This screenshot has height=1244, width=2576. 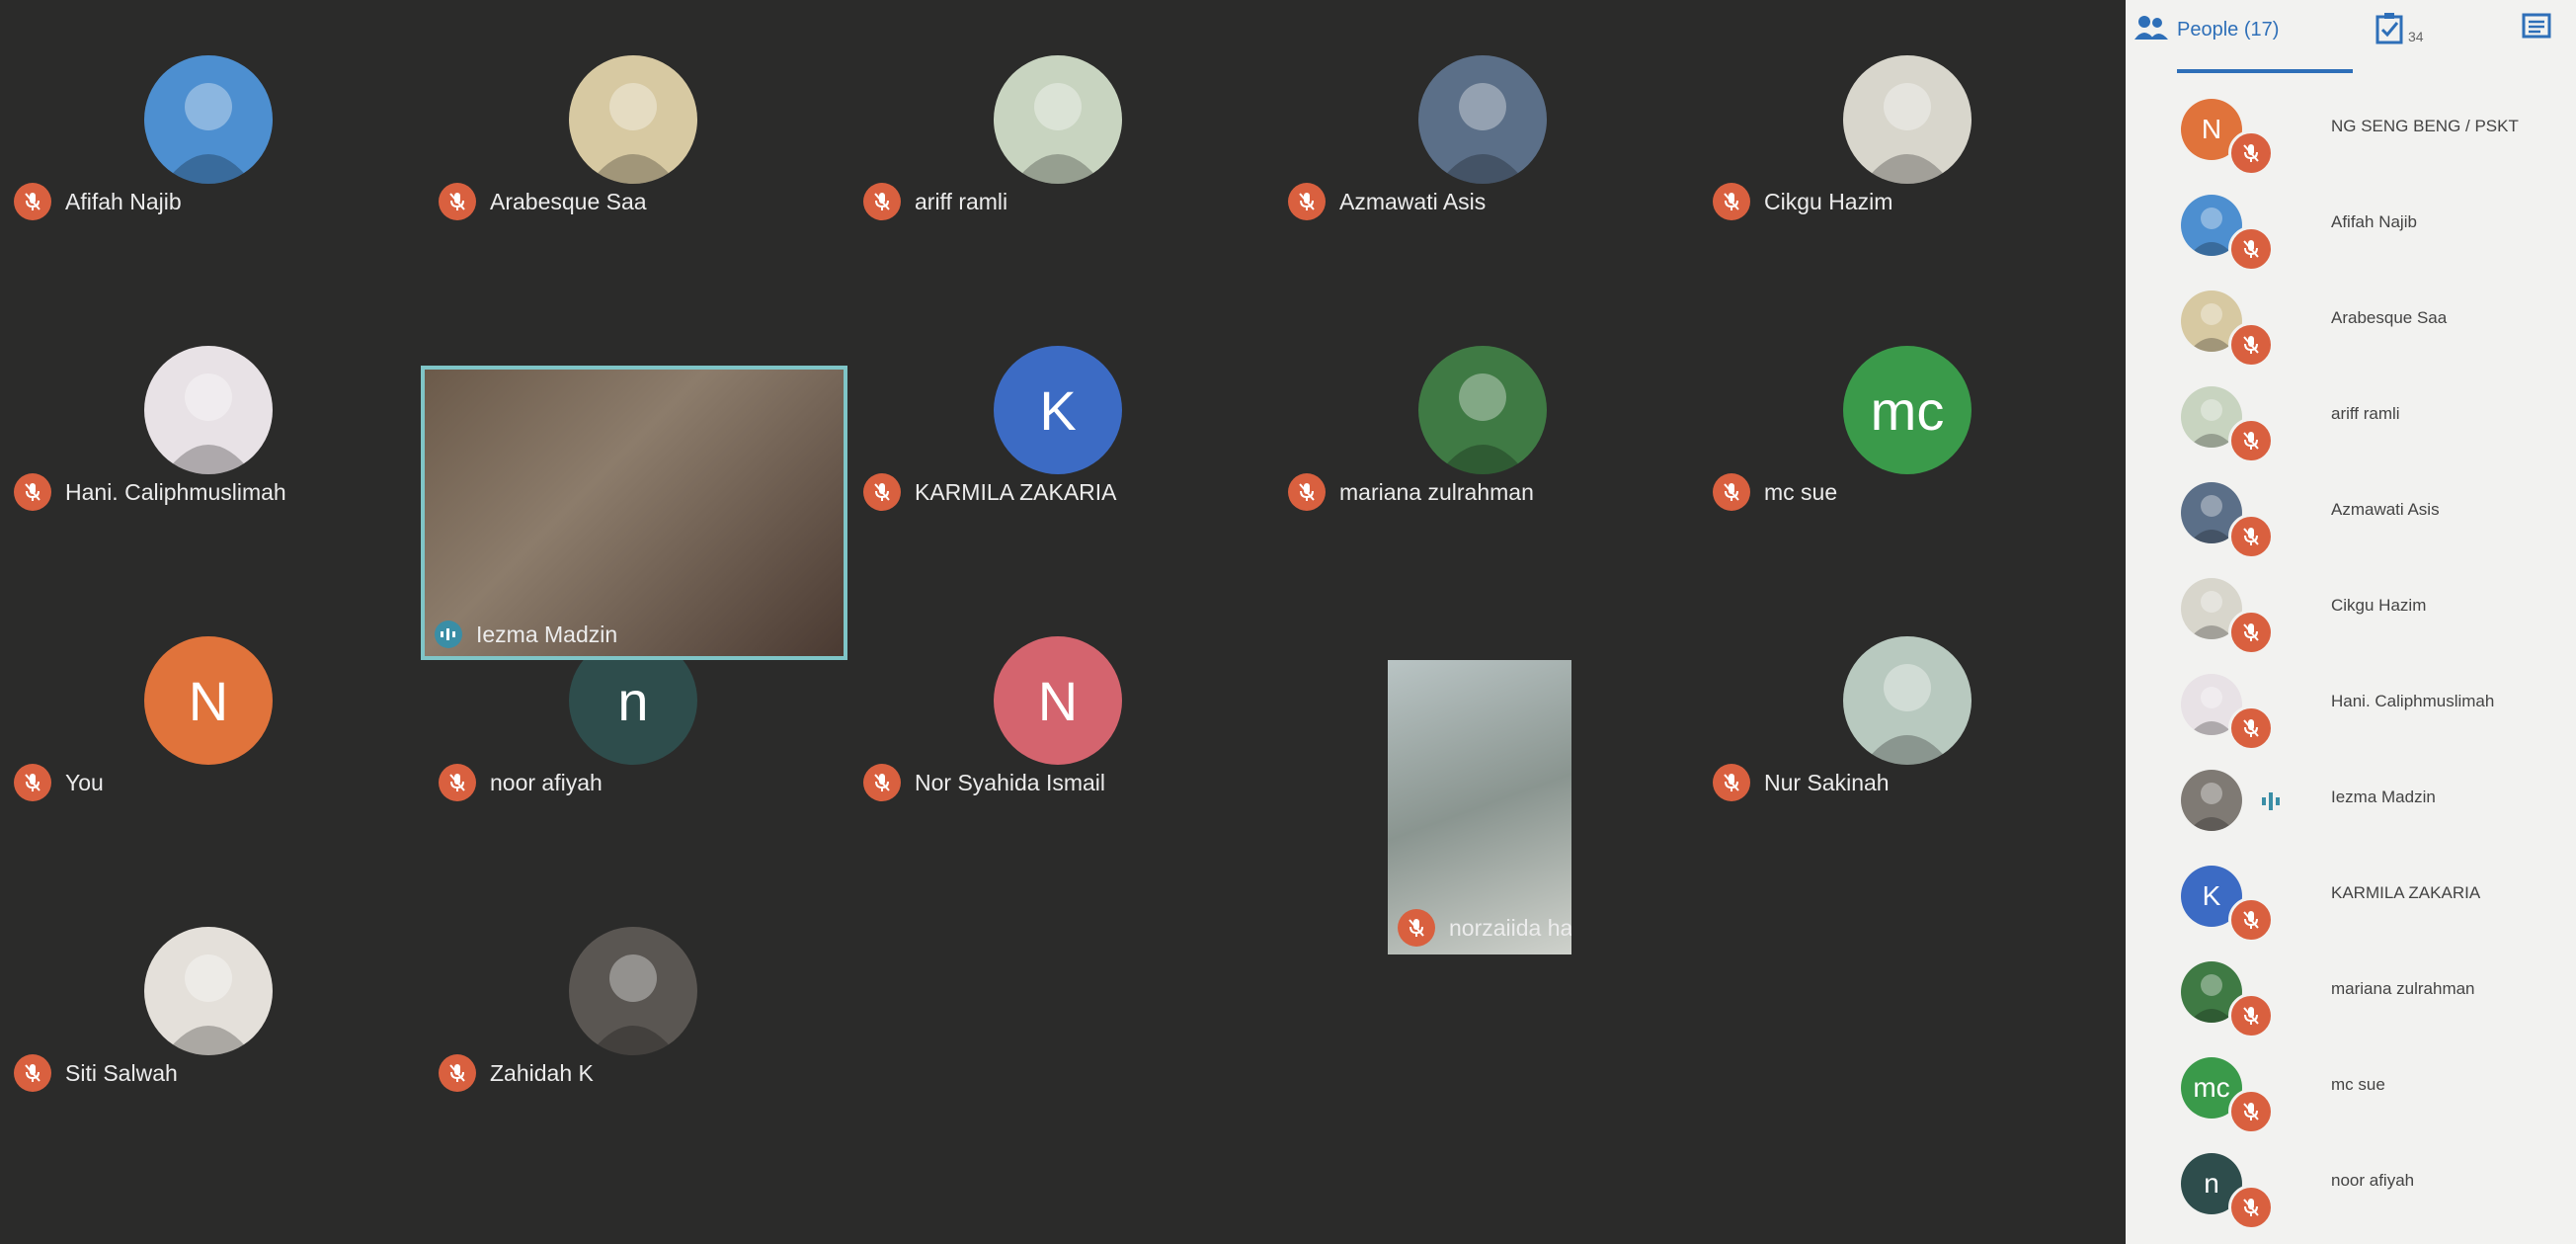 What do you see at coordinates (2351, 1090) in the screenshot?
I see `people-list-item: mc mc sue` at bounding box center [2351, 1090].